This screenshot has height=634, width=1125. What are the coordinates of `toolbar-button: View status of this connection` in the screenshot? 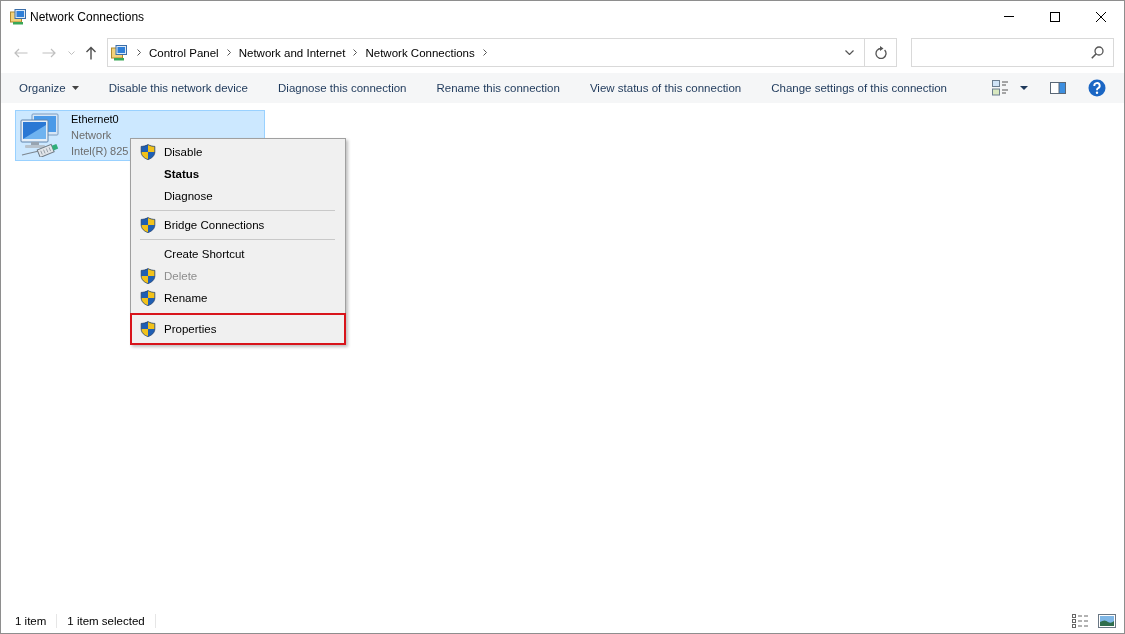 It's located at (665, 88).